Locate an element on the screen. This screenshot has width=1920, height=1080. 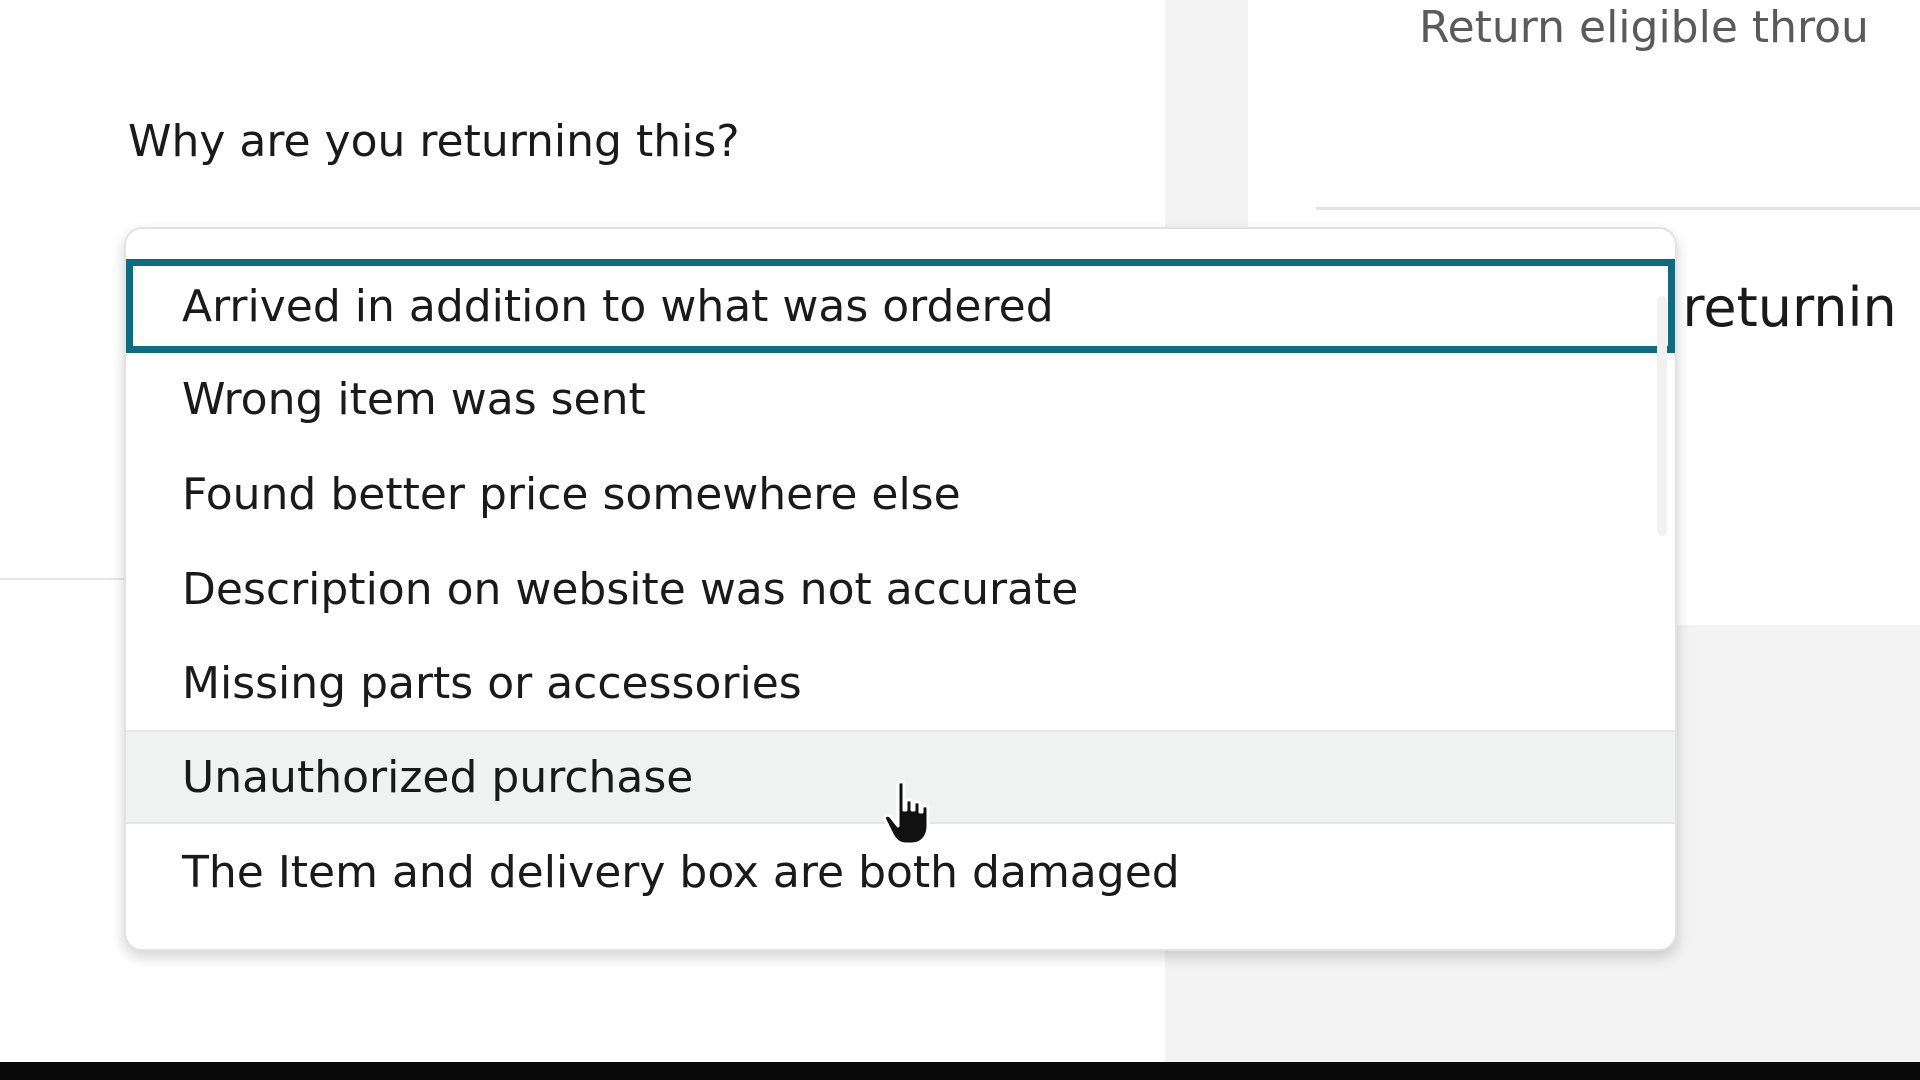
option-label: Missing parts or accessories is located at coordinates (492, 683).